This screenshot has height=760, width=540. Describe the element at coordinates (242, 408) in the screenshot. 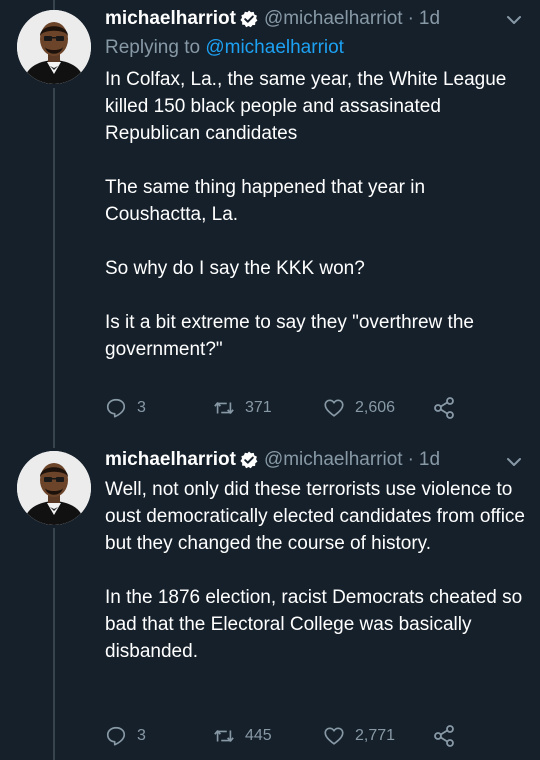

I see `retweet-button: 371` at that location.